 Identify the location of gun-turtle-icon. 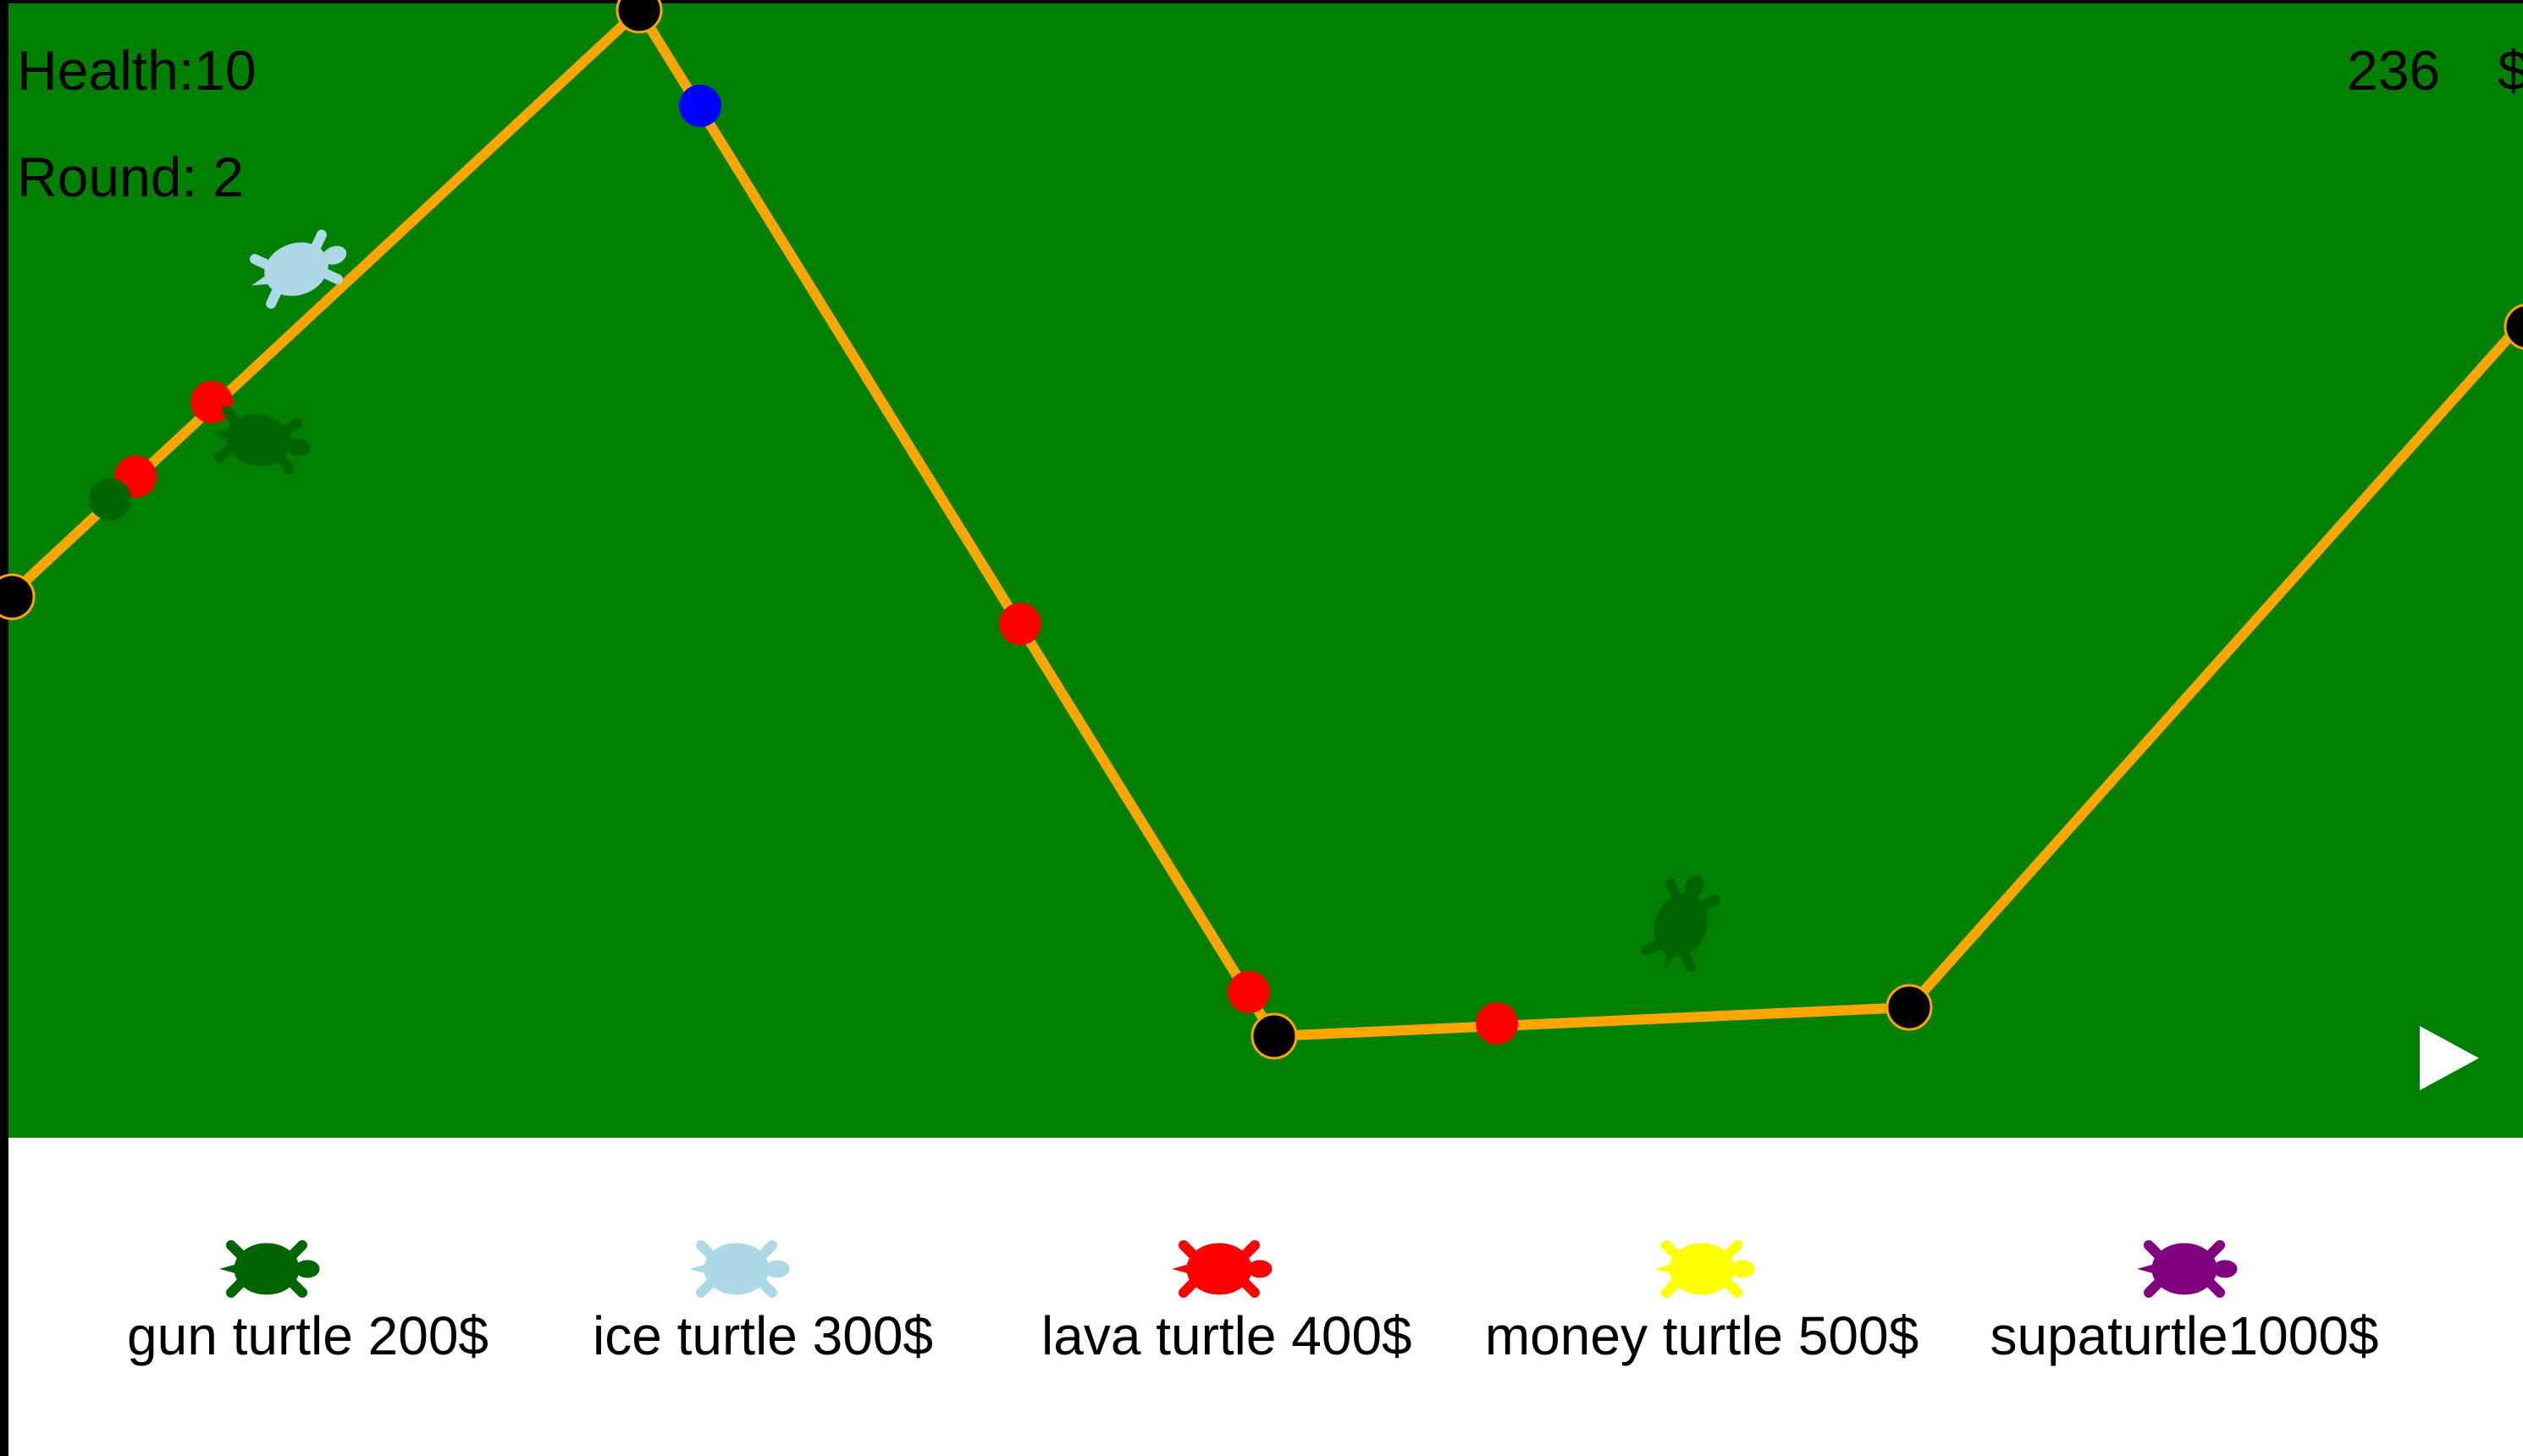
(267, 1269).